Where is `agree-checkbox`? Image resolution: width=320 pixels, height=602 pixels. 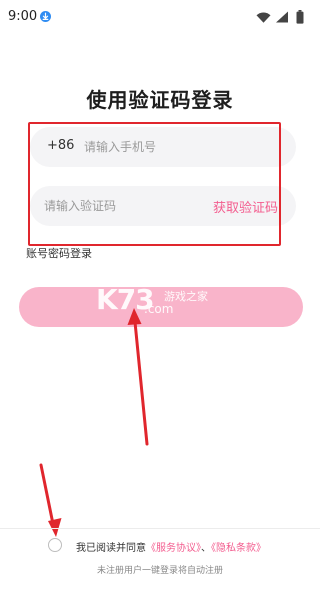
agree-checkbox is located at coordinates (55, 545).